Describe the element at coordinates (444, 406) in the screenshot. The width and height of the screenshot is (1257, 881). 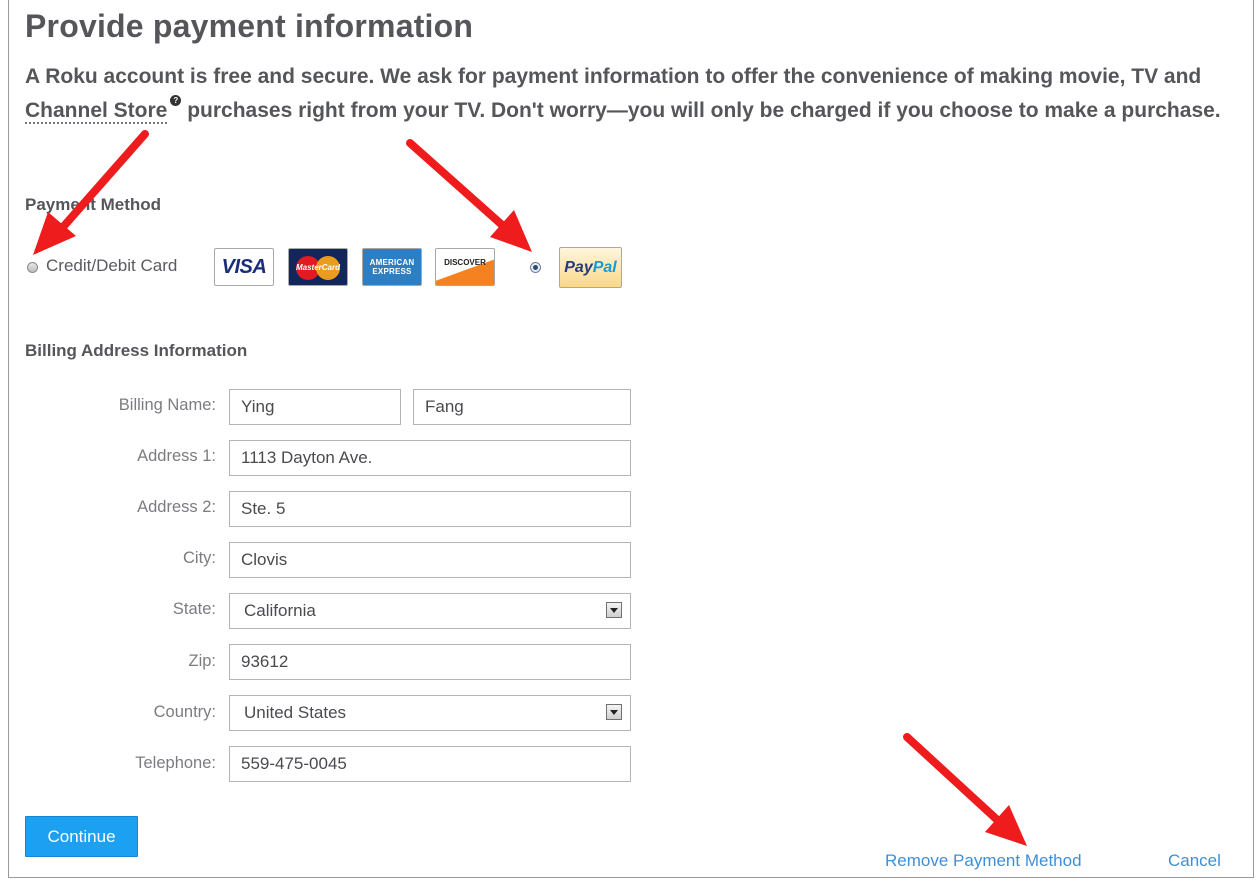
I see `last-name-value: Fang` at that location.